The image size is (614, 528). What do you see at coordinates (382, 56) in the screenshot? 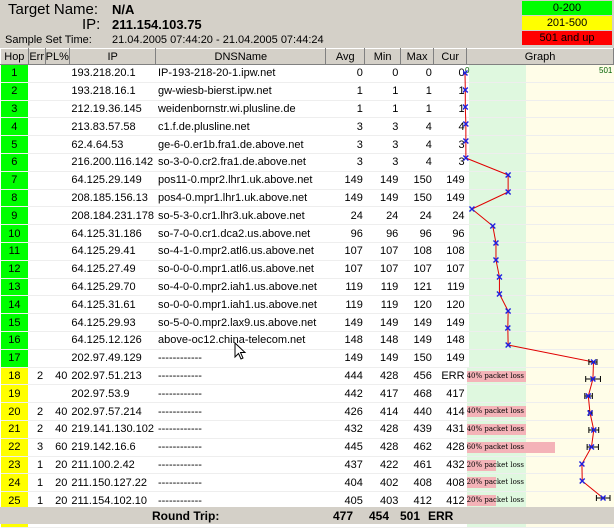
I see `column-header-min: Min` at bounding box center [382, 56].